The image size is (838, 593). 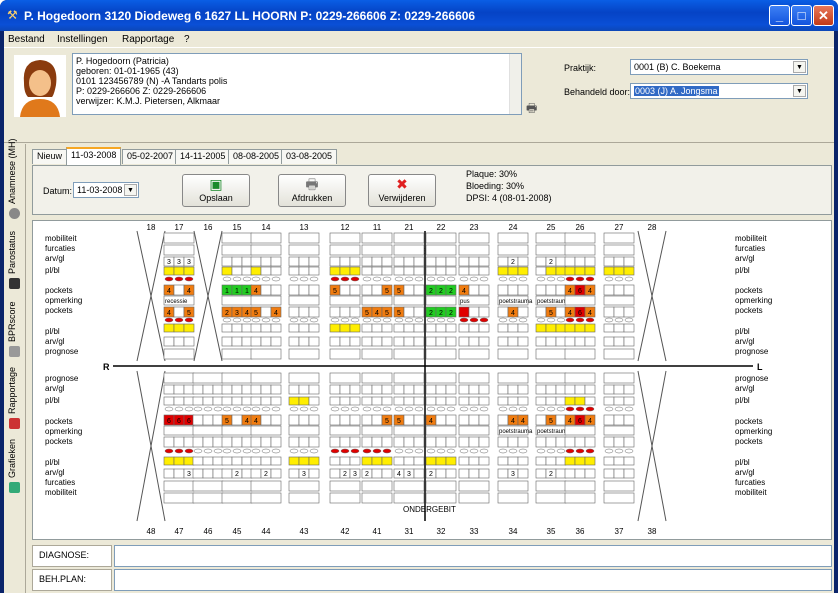 What do you see at coordinates (14, 213) in the screenshot?
I see `anamnese-icon` at bounding box center [14, 213].